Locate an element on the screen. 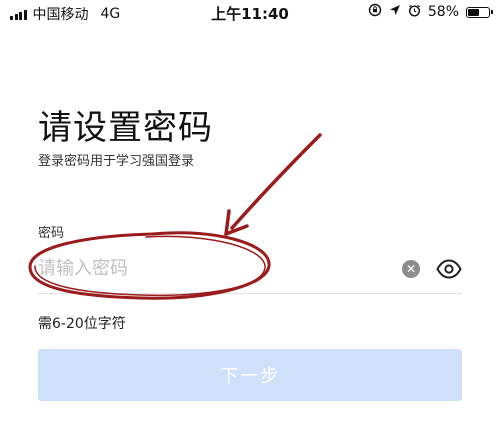 The image size is (500, 436). password-hint: 需6-20位字符 is located at coordinates (82, 324).